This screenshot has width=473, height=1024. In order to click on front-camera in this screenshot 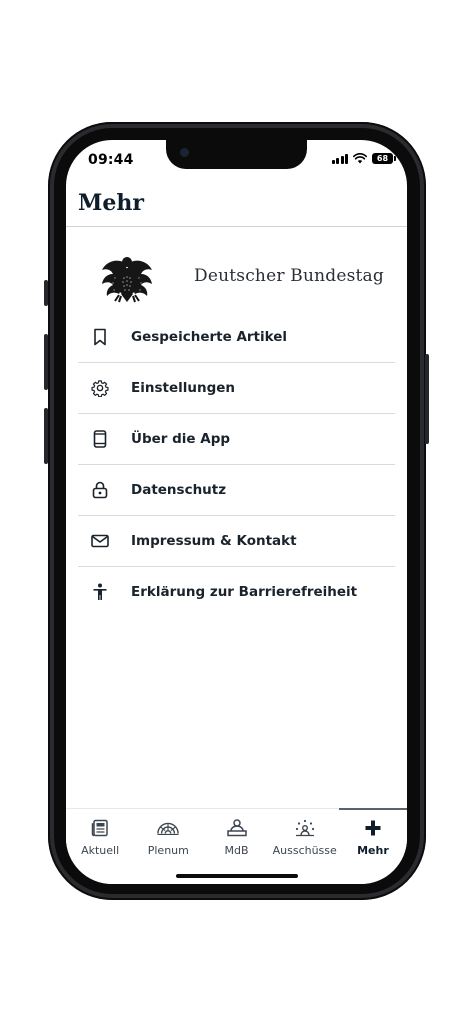, I will do `click(184, 152)`.